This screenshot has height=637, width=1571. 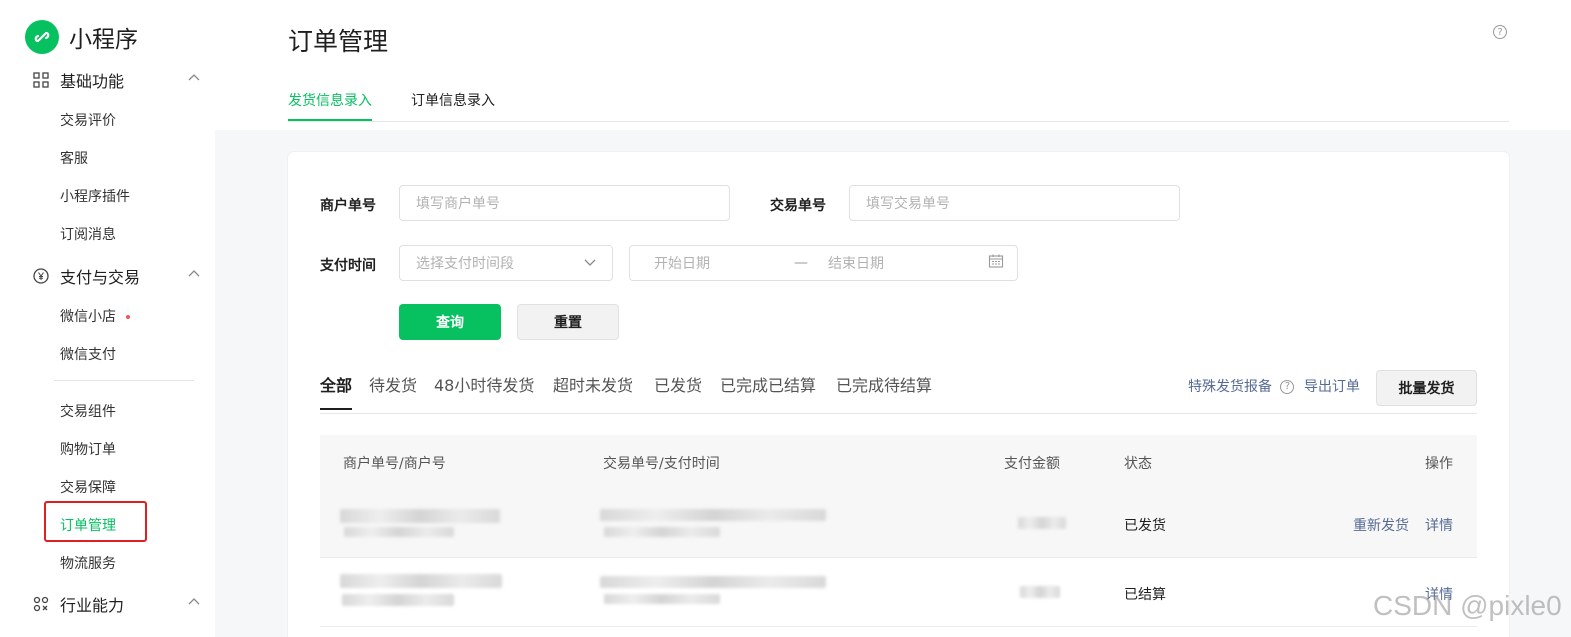 I want to click on help-icon: ?, so click(x=1500, y=32).